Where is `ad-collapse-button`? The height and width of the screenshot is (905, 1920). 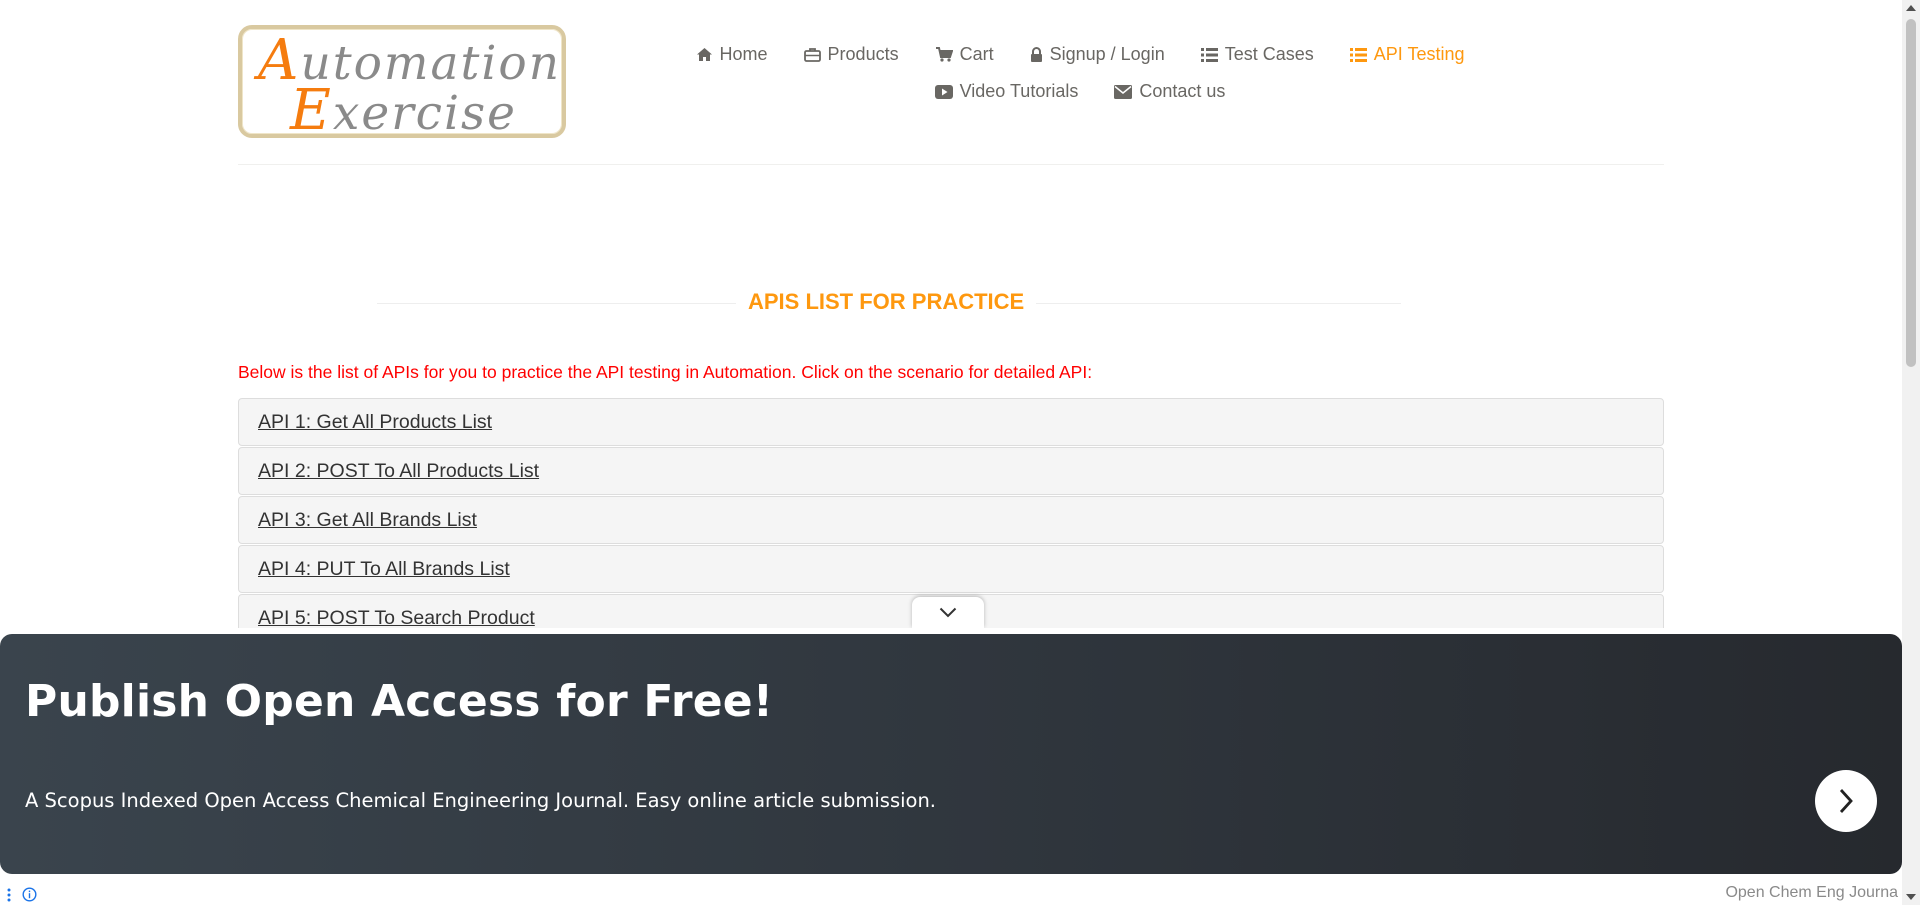 ad-collapse-button is located at coordinates (948, 612).